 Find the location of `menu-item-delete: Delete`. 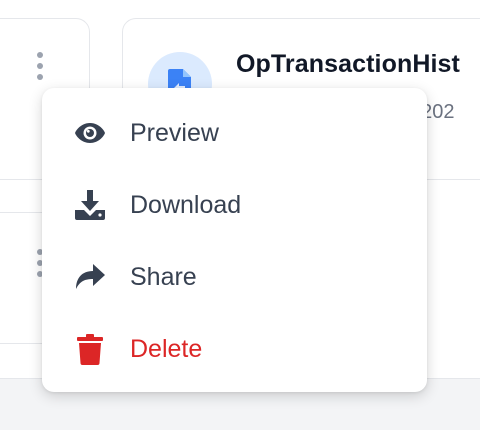

menu-item-delete: Delete is located at coordinates (234, 349).